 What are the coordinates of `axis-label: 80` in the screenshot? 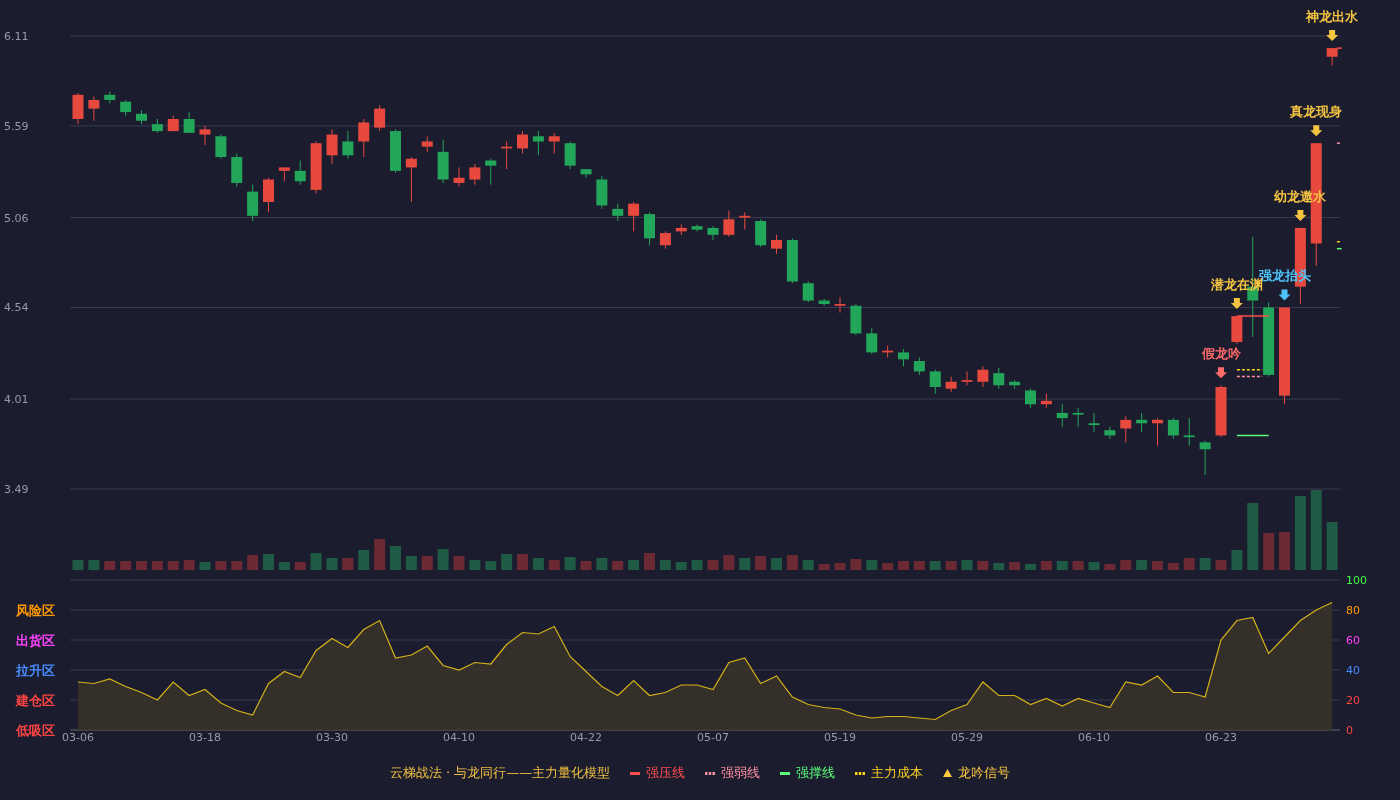 It's located at (1353, 610).